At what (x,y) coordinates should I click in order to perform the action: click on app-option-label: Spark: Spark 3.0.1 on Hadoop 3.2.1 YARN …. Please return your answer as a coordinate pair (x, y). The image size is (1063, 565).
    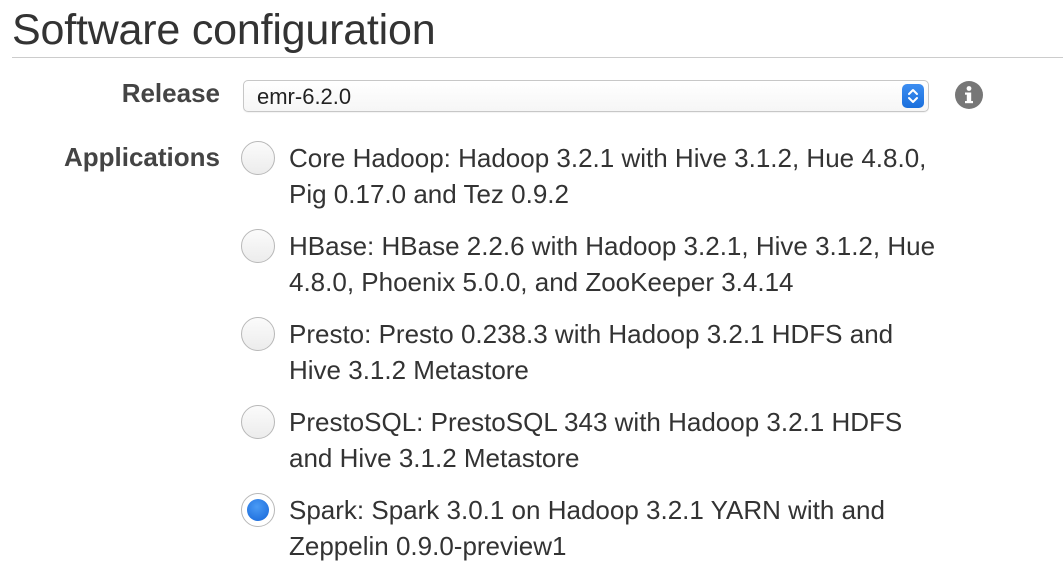
    Looking at the image, I should click on (587, 528).